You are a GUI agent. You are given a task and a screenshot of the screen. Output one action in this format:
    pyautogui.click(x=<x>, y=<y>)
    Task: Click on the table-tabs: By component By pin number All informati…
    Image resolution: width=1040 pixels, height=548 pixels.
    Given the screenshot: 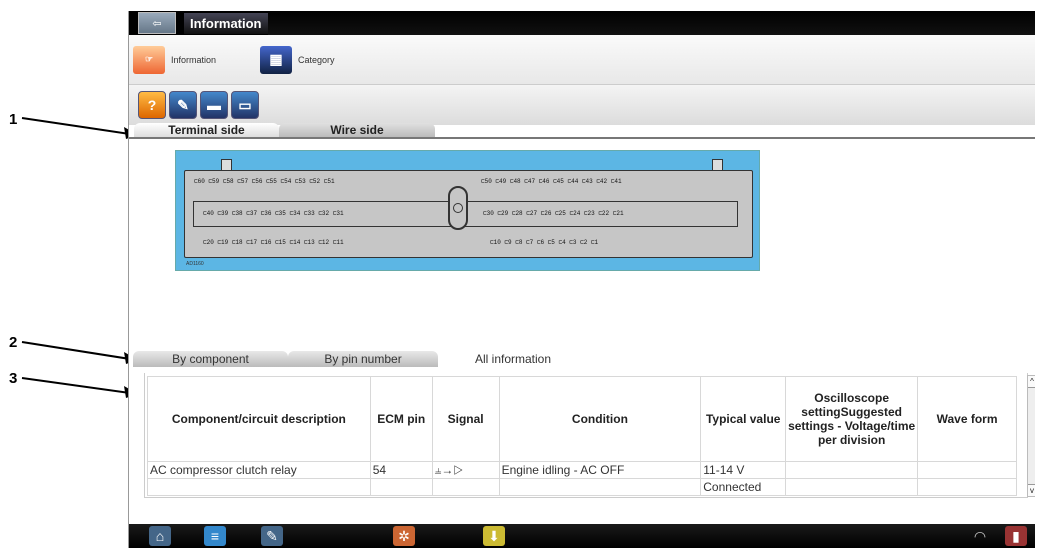 What is the action you would take?
    pyautogui.click(x=360, y=359)
    